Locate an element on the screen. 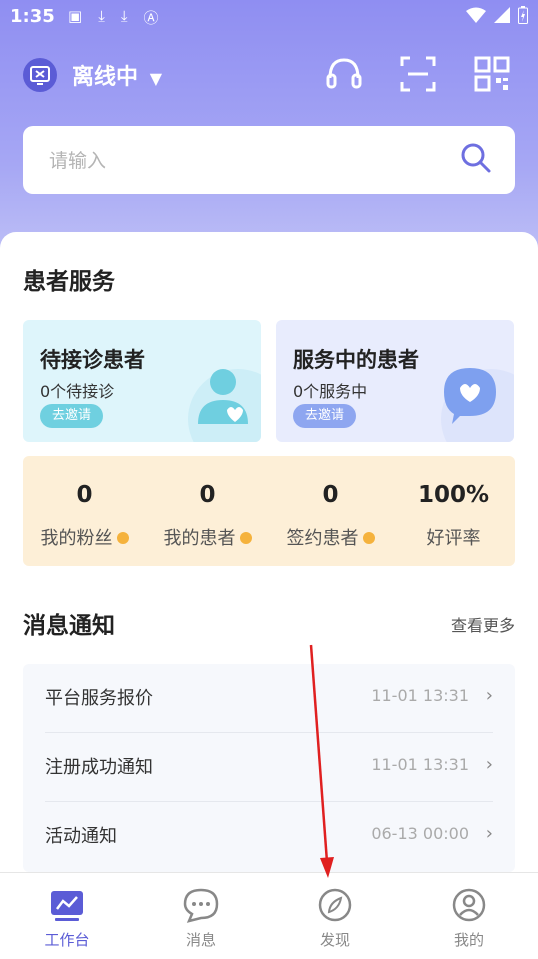 The image size is (538, 959). profile-icon is located at coordinates (469, 905).